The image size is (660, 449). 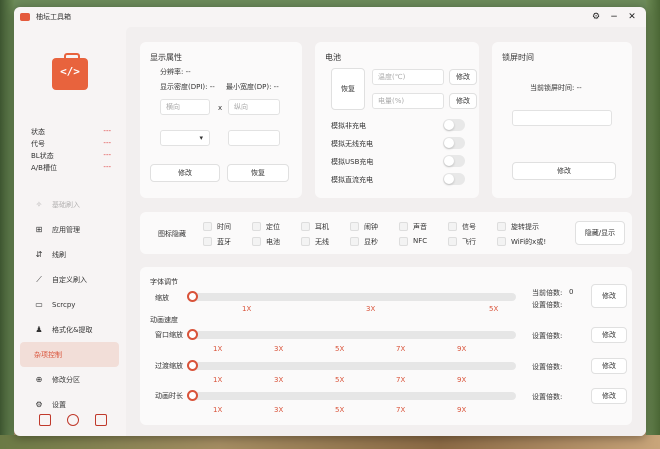 What do you see at coordinates (330, 442) in the screenshot?
I see `background-bottom` at bounding box center [330, 442].